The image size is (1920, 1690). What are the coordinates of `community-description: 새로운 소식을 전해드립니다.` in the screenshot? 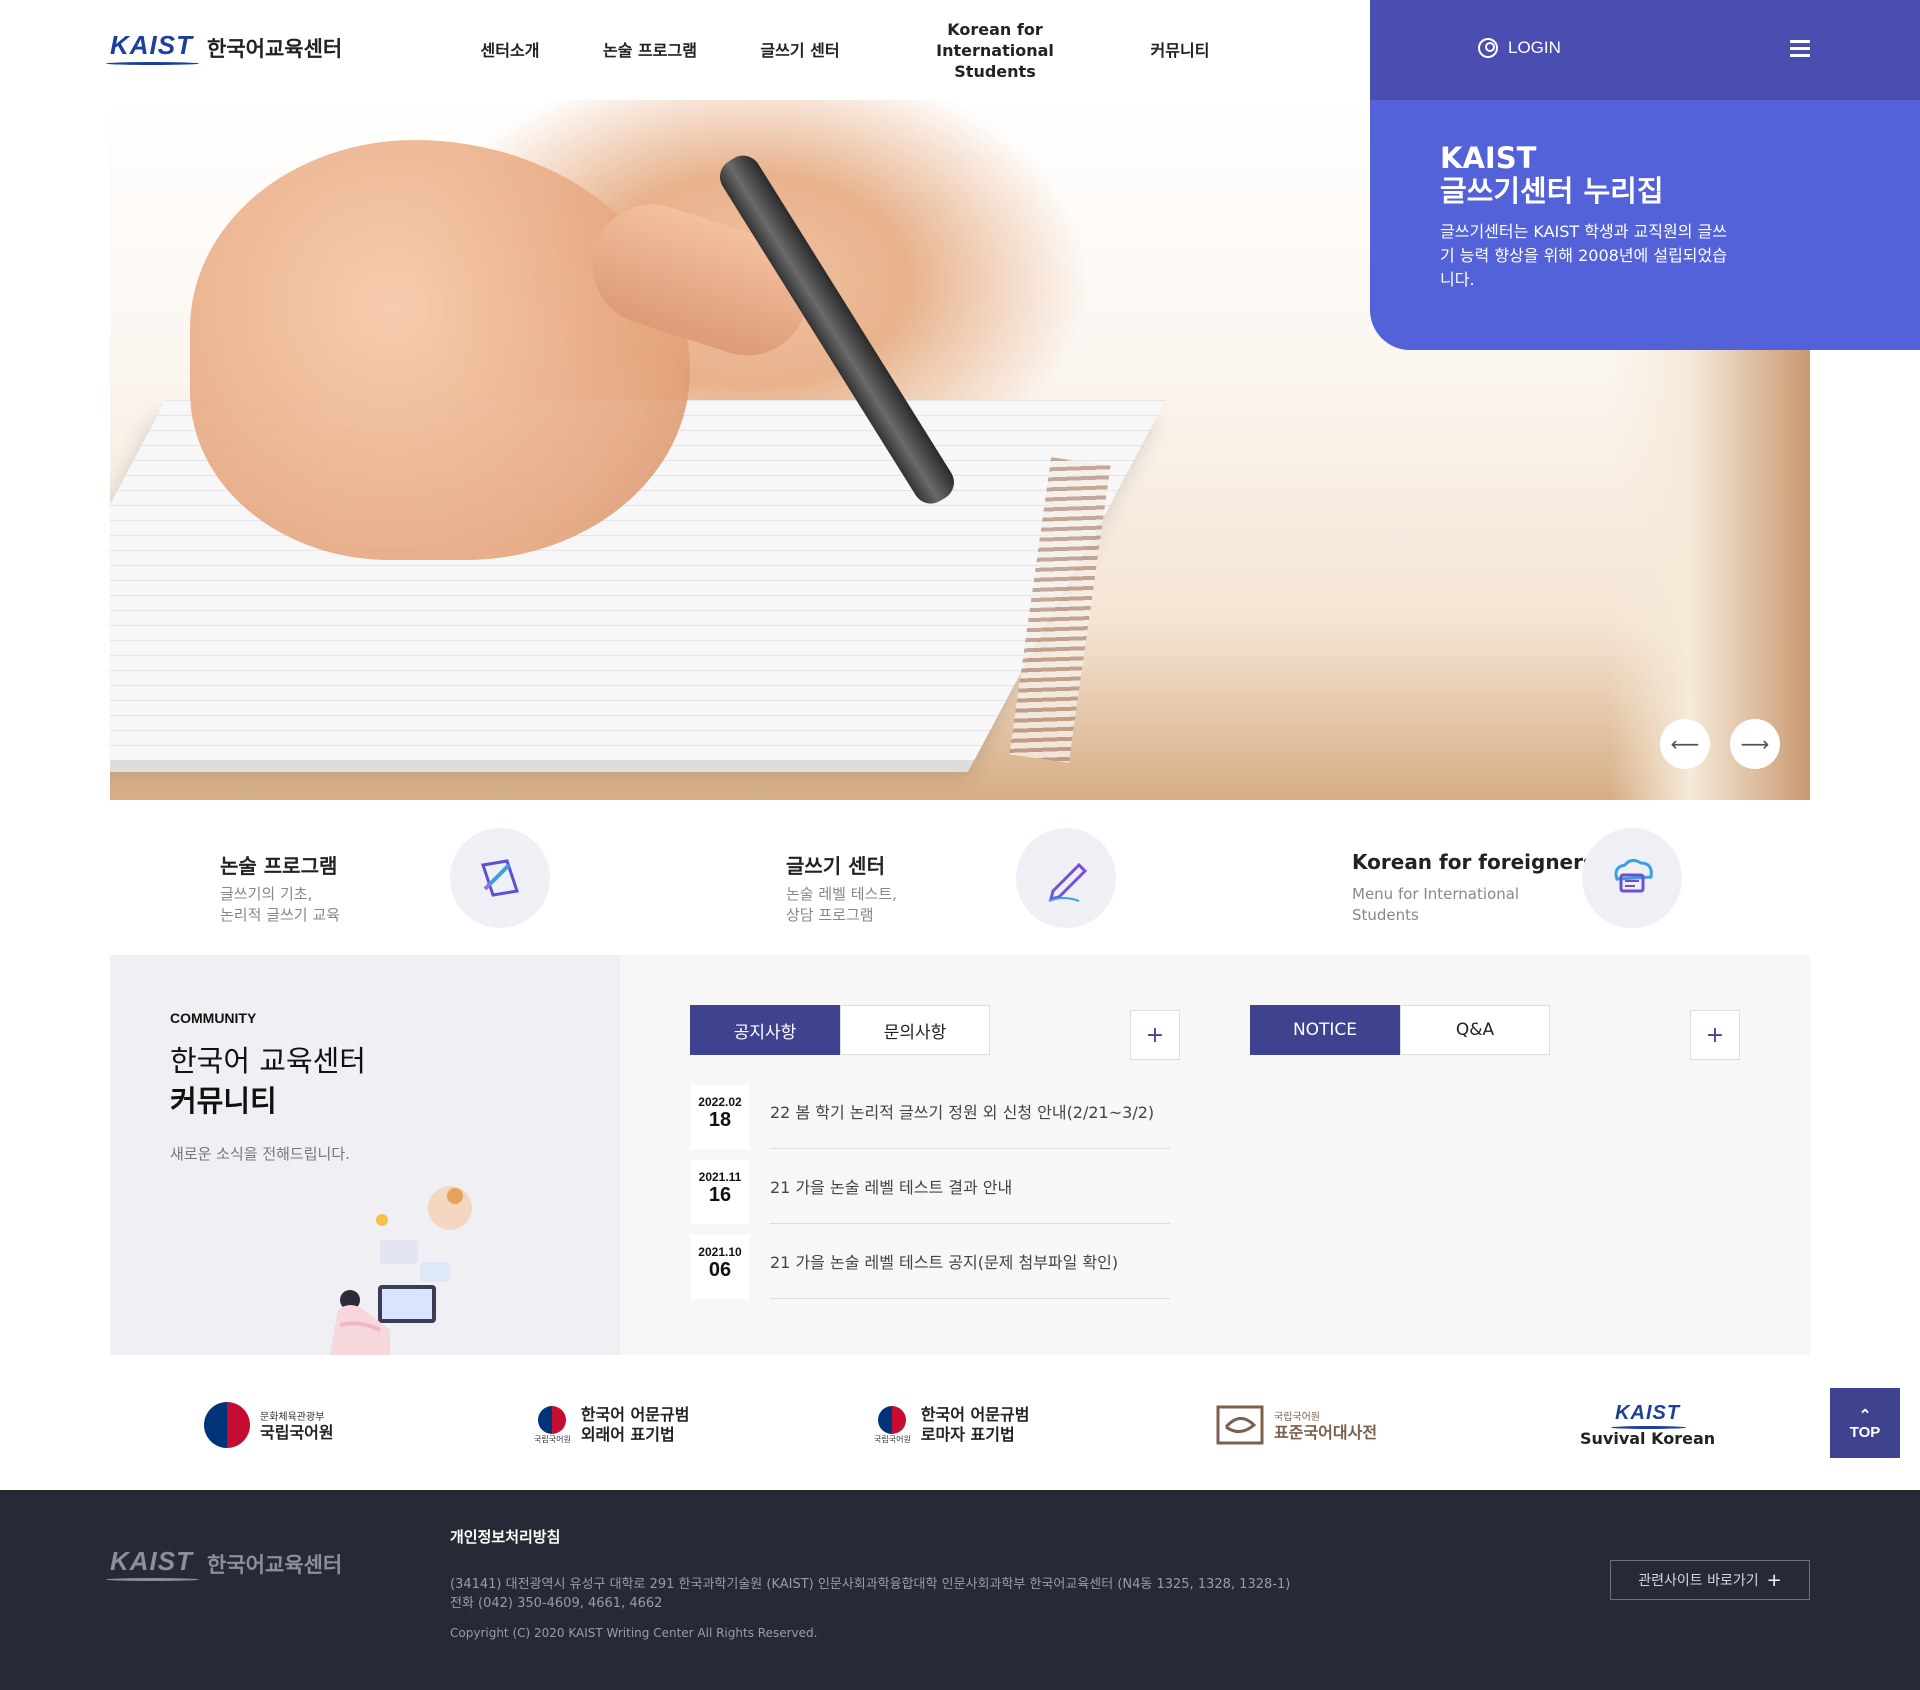 It's located at (260, 1154).